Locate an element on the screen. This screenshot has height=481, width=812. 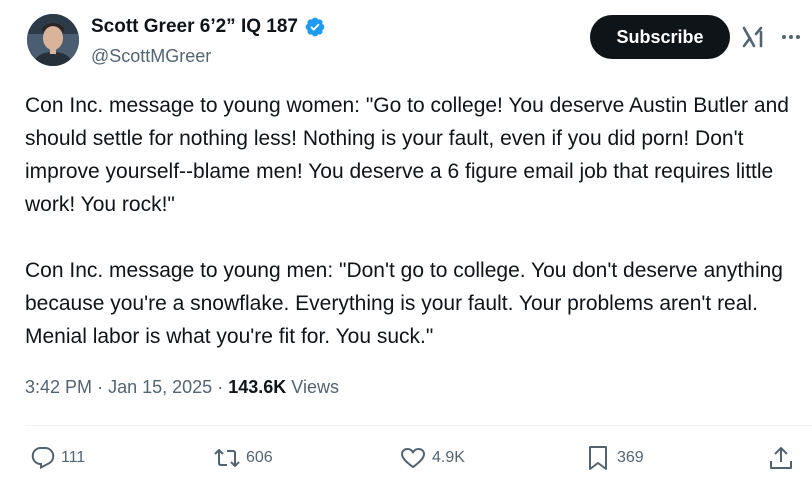
repost-icon is located at coordinates (227, 458).